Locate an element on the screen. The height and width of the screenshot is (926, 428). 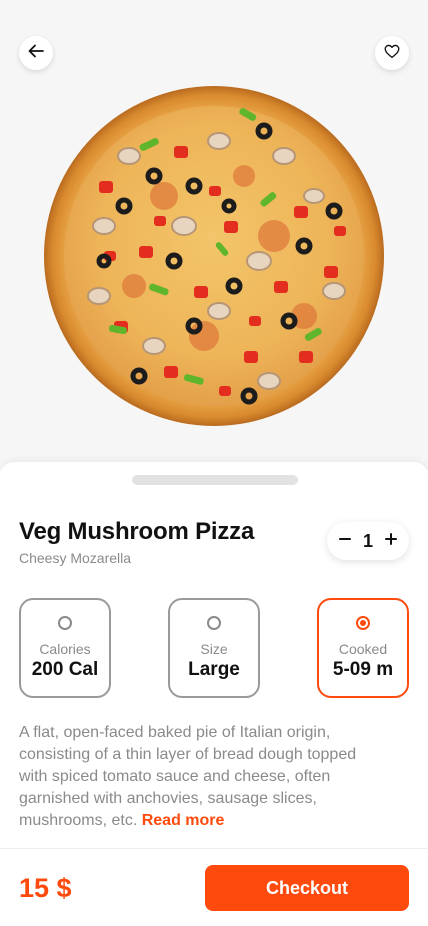
arrow-left-icon is located at coordinates (36, 53).